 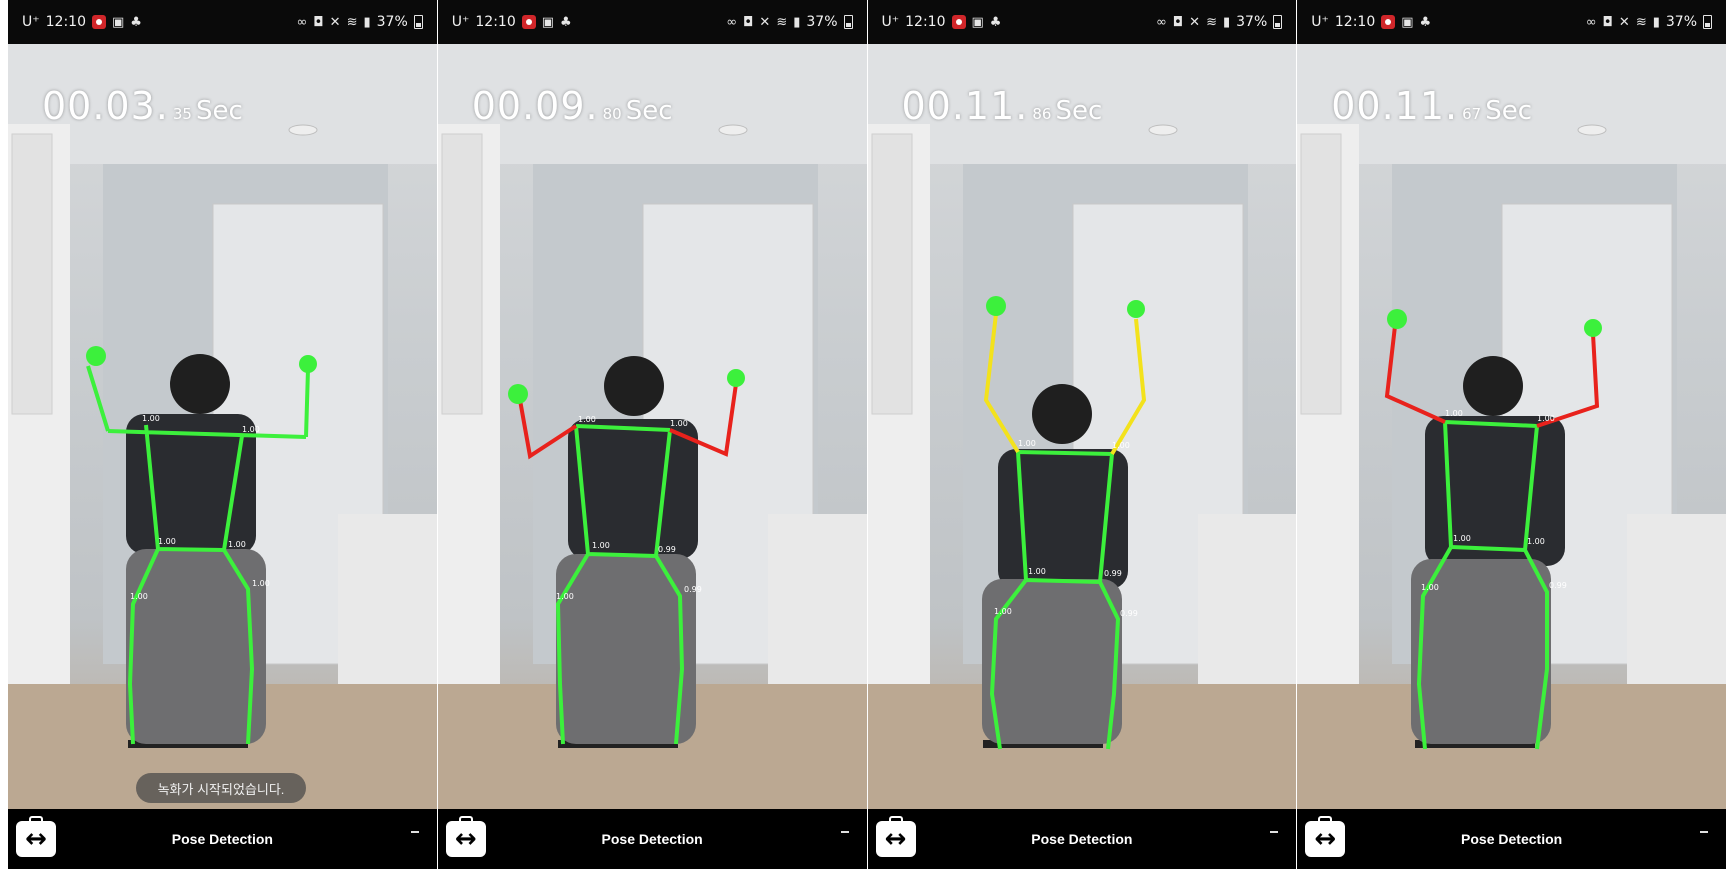 I want to click on timer-seconds: 00.09., so click(x=535, y=106).